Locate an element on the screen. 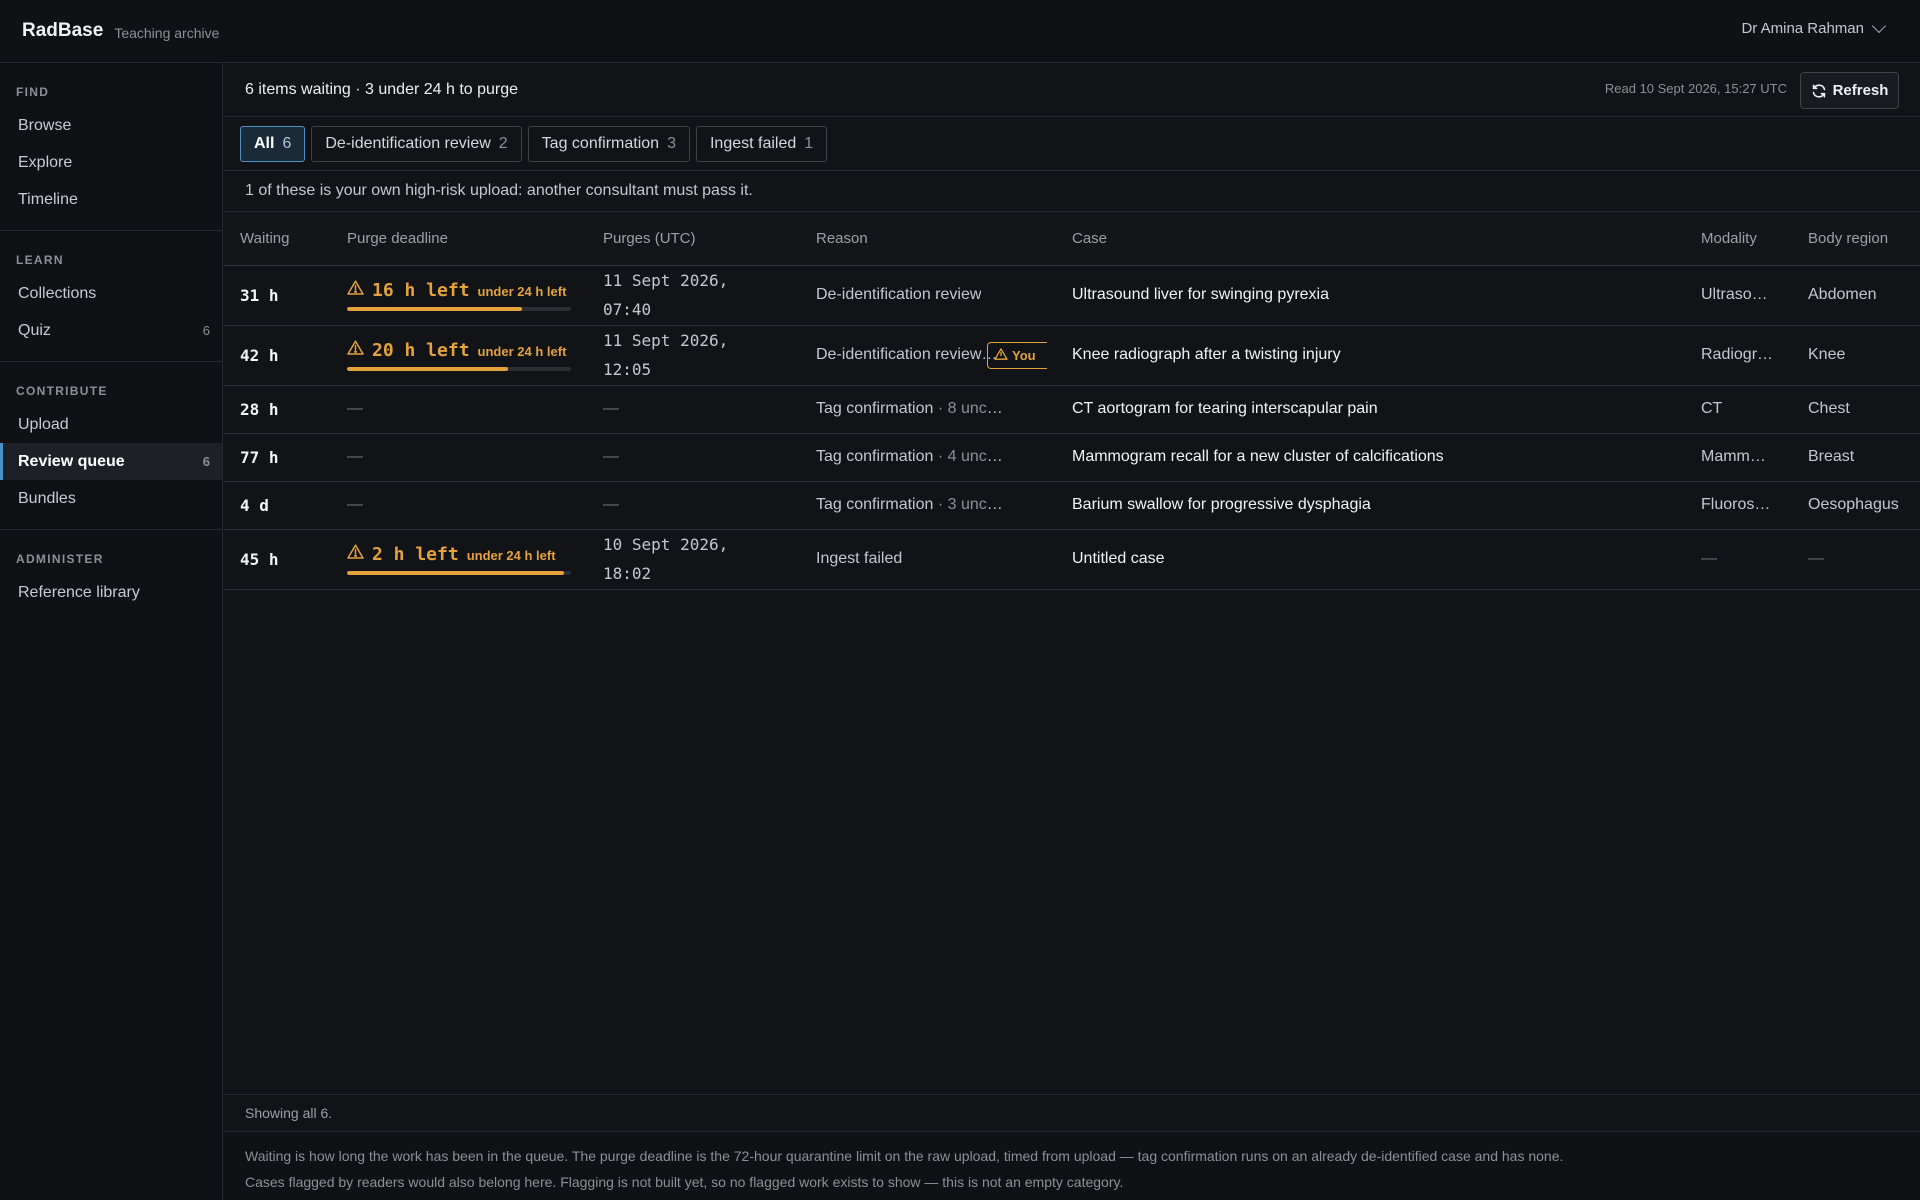 The width and height of the screenshot is (1920, 1200). sidebar-item-label: Upload is located at coordinates (43, 424).